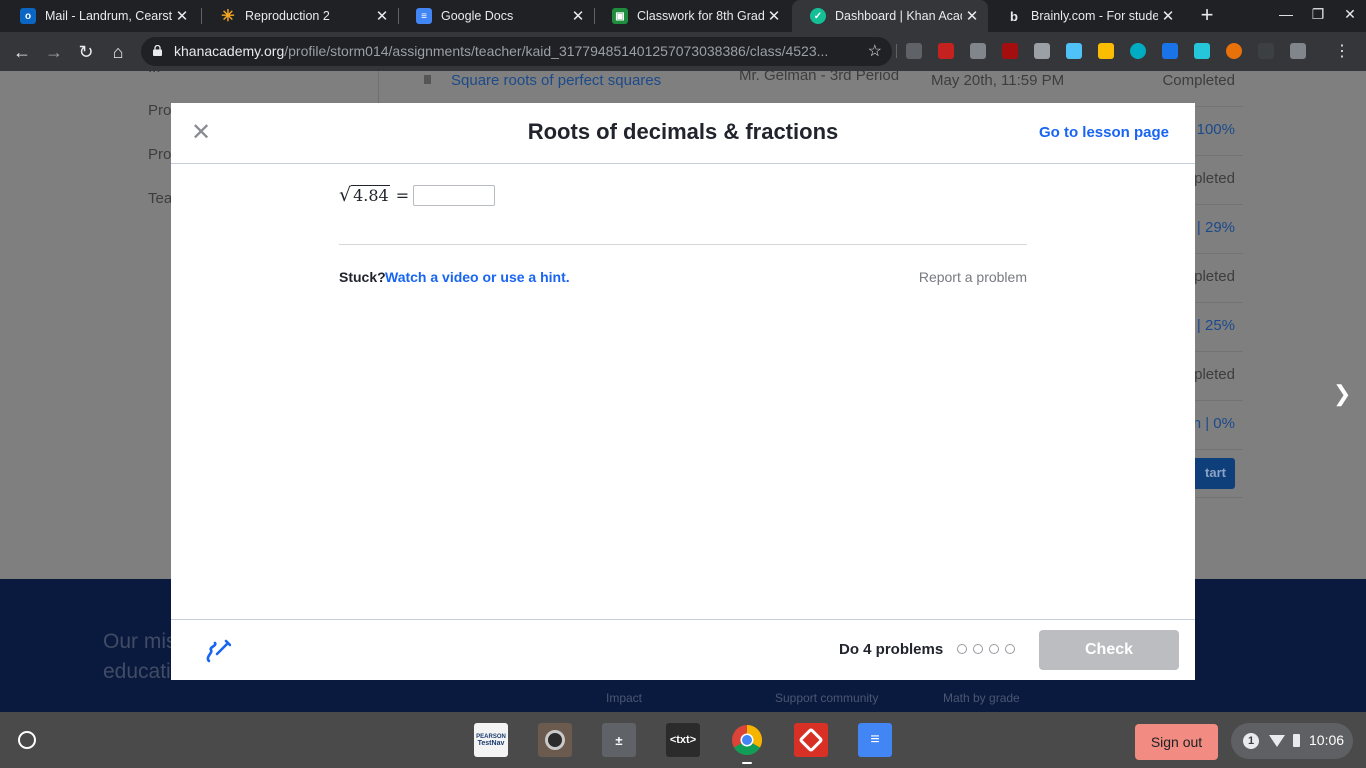  What do you see at coordinates (1286, 16) in the screenshot?
I see `minimize-icon: —` at bounding box center [1286, 16].